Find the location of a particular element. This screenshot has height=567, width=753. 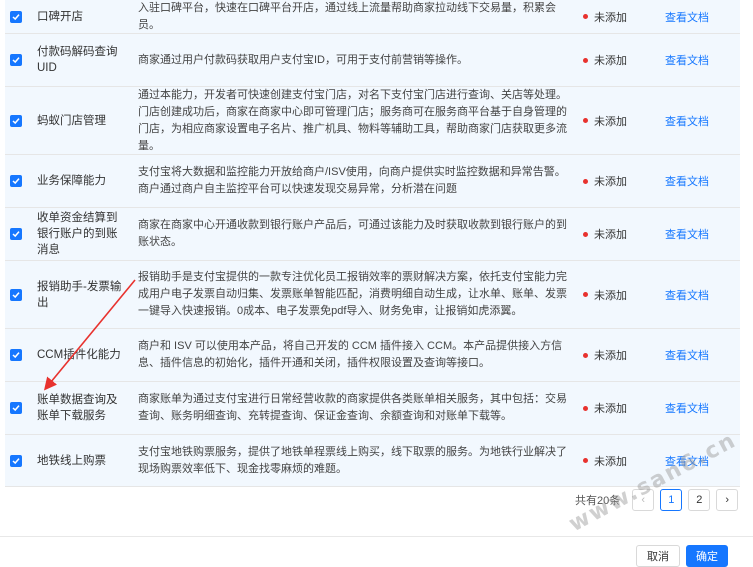

page-1-button: 1 is located at coordinates (671, 500).